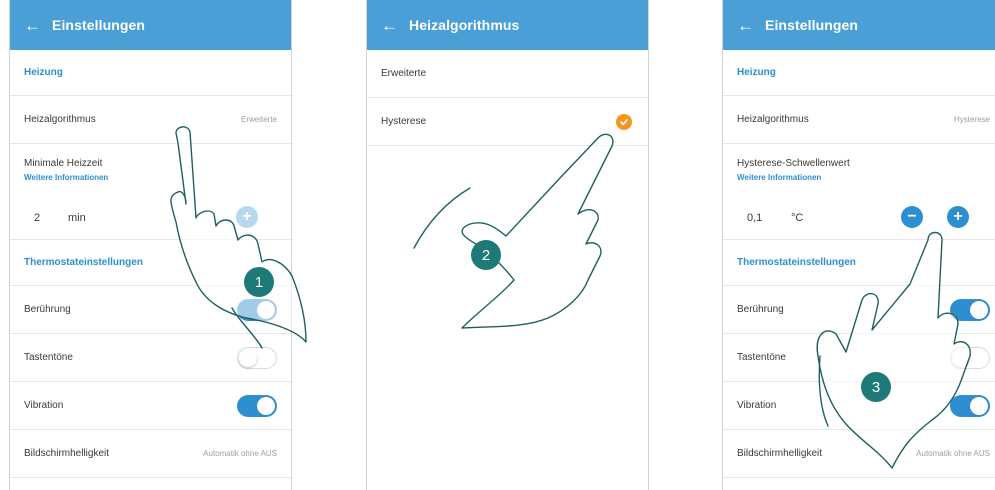 The width and height of the screenshot is (995, 490). Describe the element at coordinates (876, 387) in the screenshot. I see `step-marker-3: 3` at that location.